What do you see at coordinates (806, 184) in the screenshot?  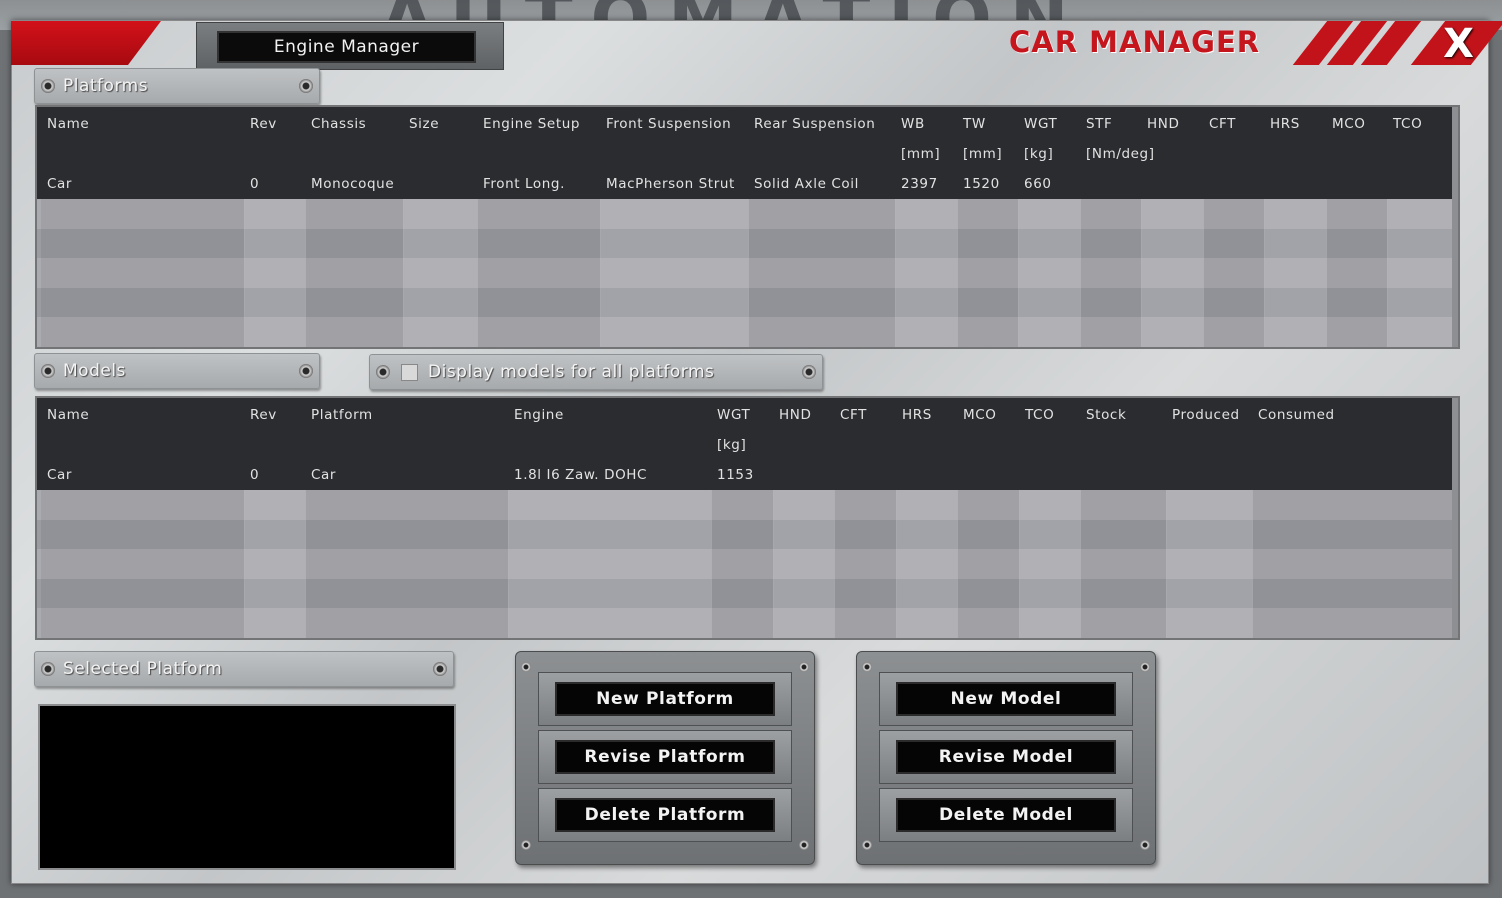 I see `platform-cell: Solid Axle Coil` at bounding box center [806, 184].